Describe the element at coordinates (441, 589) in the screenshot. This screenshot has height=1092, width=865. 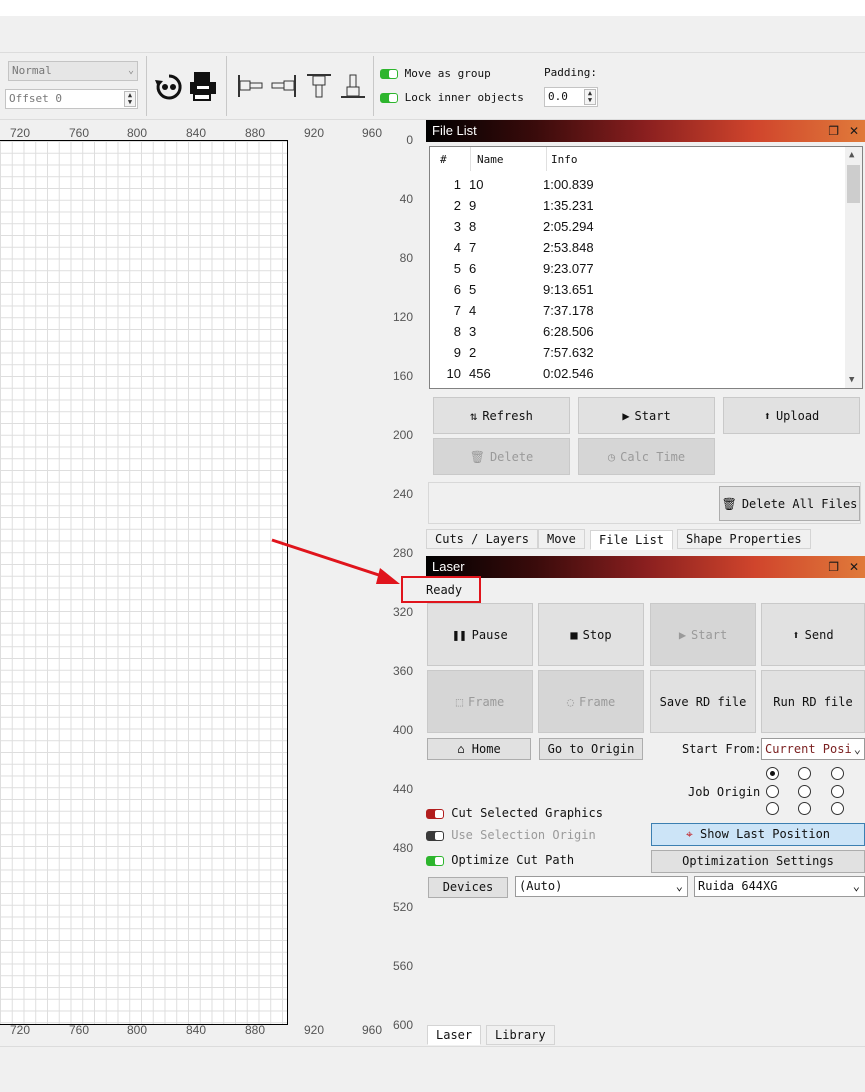
I see `annotation-highlight-box` at that location.